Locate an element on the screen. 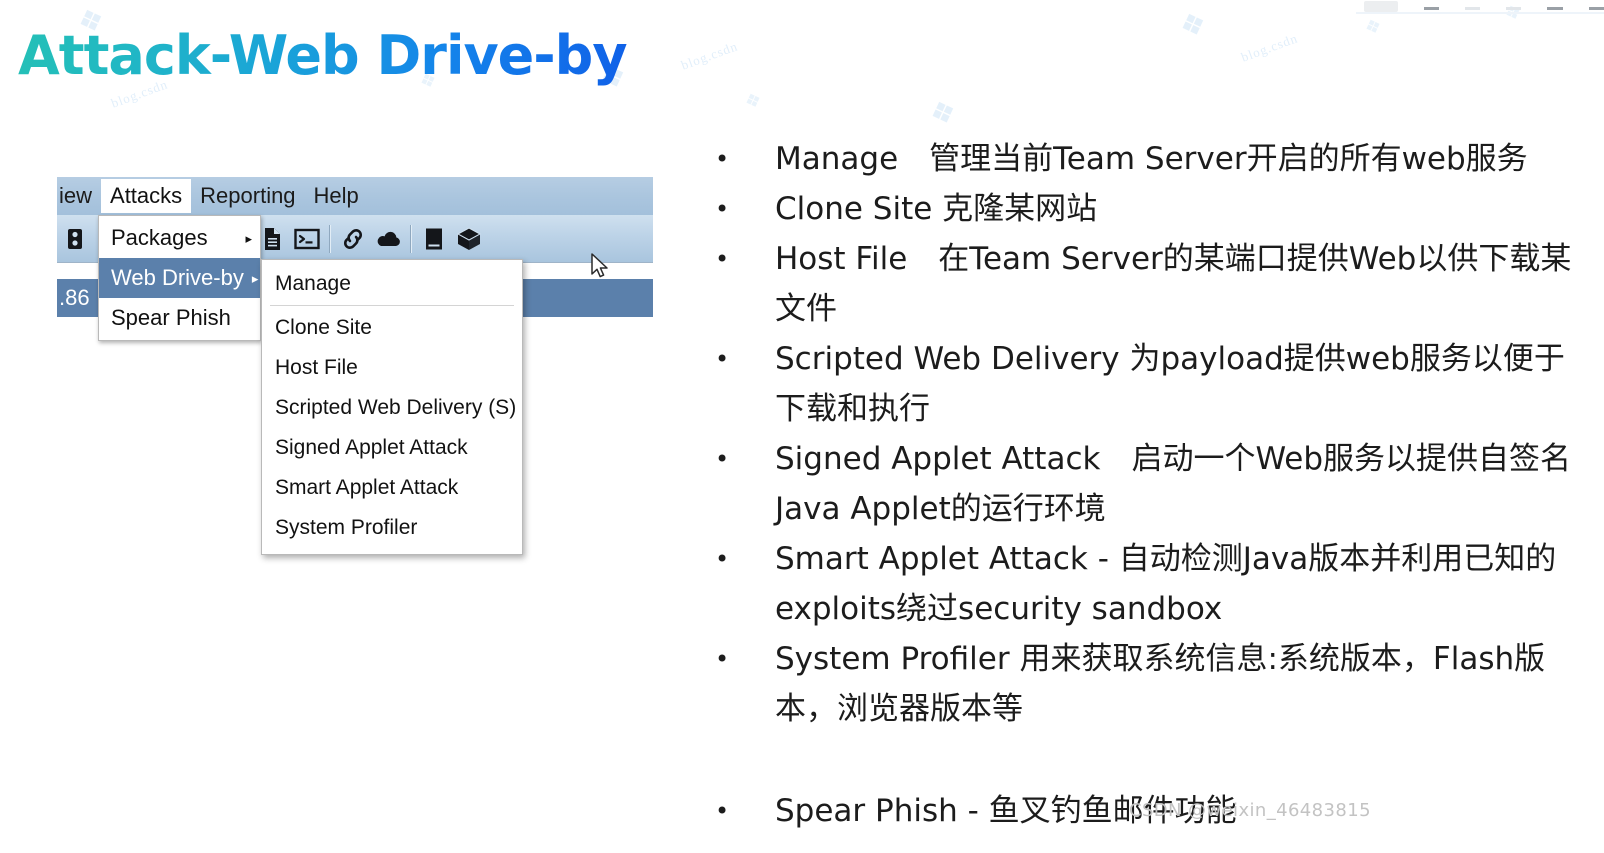  submenu-item-scripted-web-delivery: Scripted Web Delivery (S) is located at coordinates (392, 408).